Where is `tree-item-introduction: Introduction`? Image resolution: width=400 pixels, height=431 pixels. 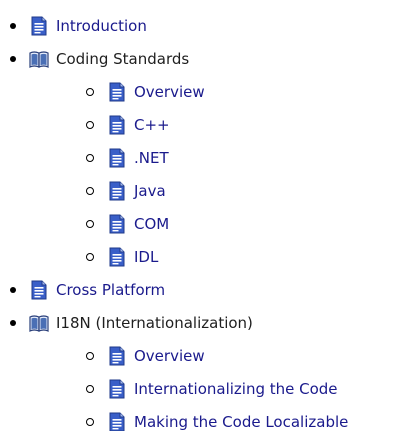 tree-item-introduction: Introduction is located at coordinates (204, 25).